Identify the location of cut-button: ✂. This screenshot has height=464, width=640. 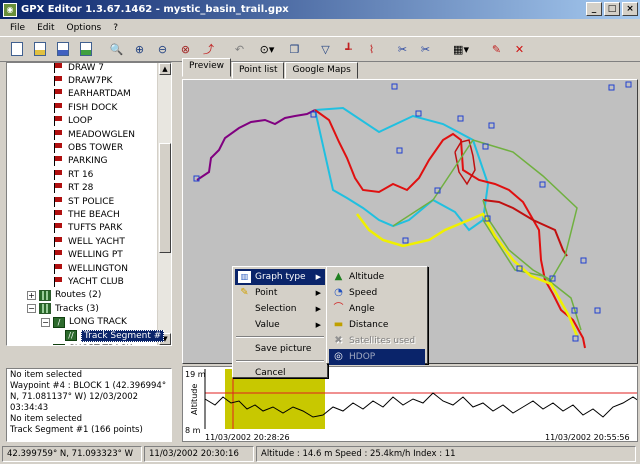
(402, 49).